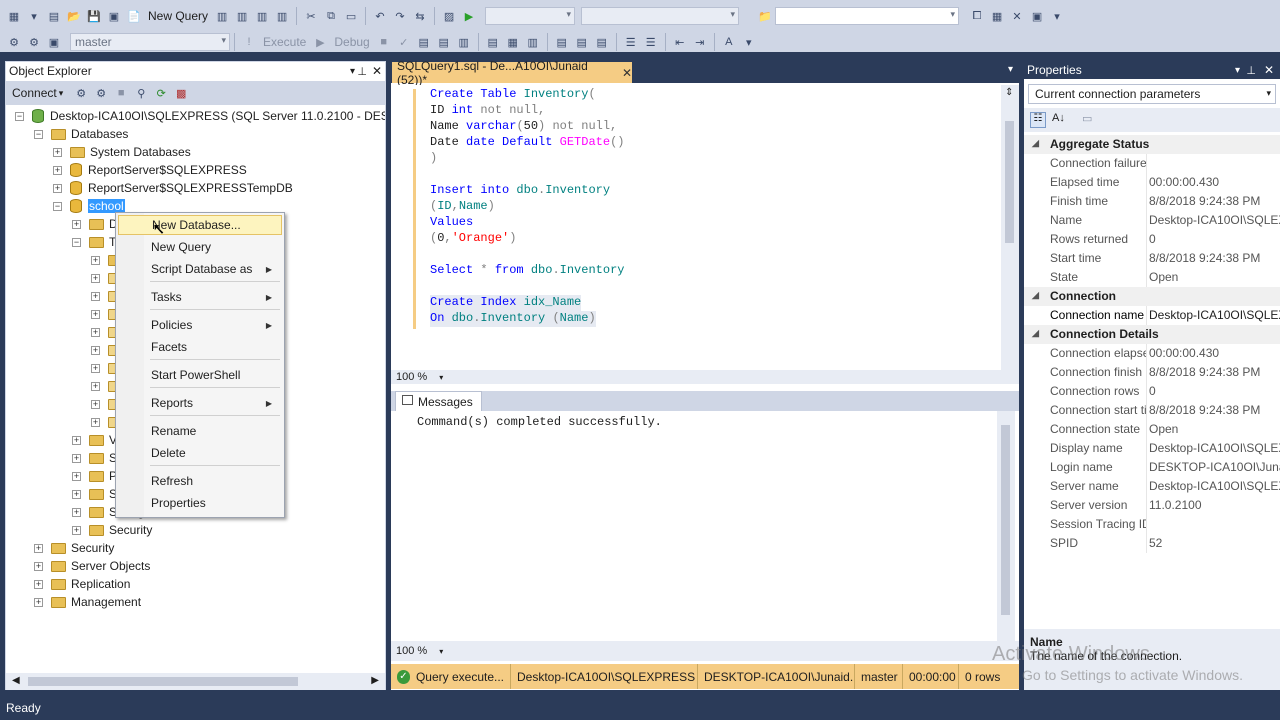  I want to click on platform-combo: ▾, so click(660, 16).